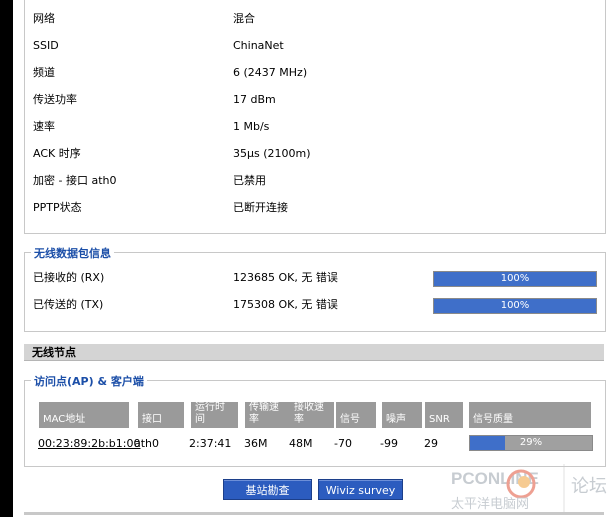 Image resolution: width=614 pixels, height=517 pixels. What do you see at coordinates (285, 304) in the screenshot?
I see `packet-value: 175308 OK, 无 错误` at bounding box center [285, 304].